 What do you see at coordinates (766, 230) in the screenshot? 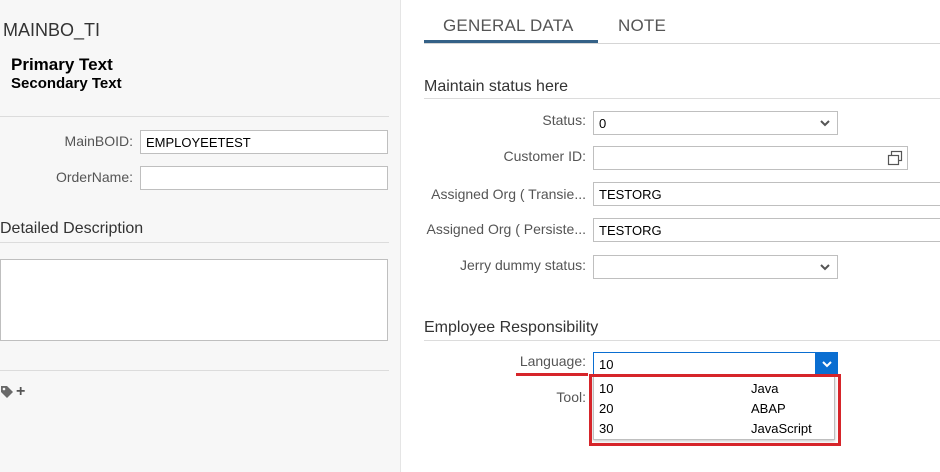
I see `assigned-org-persistent-field: TESTORG` at bounding box center [766, 230].